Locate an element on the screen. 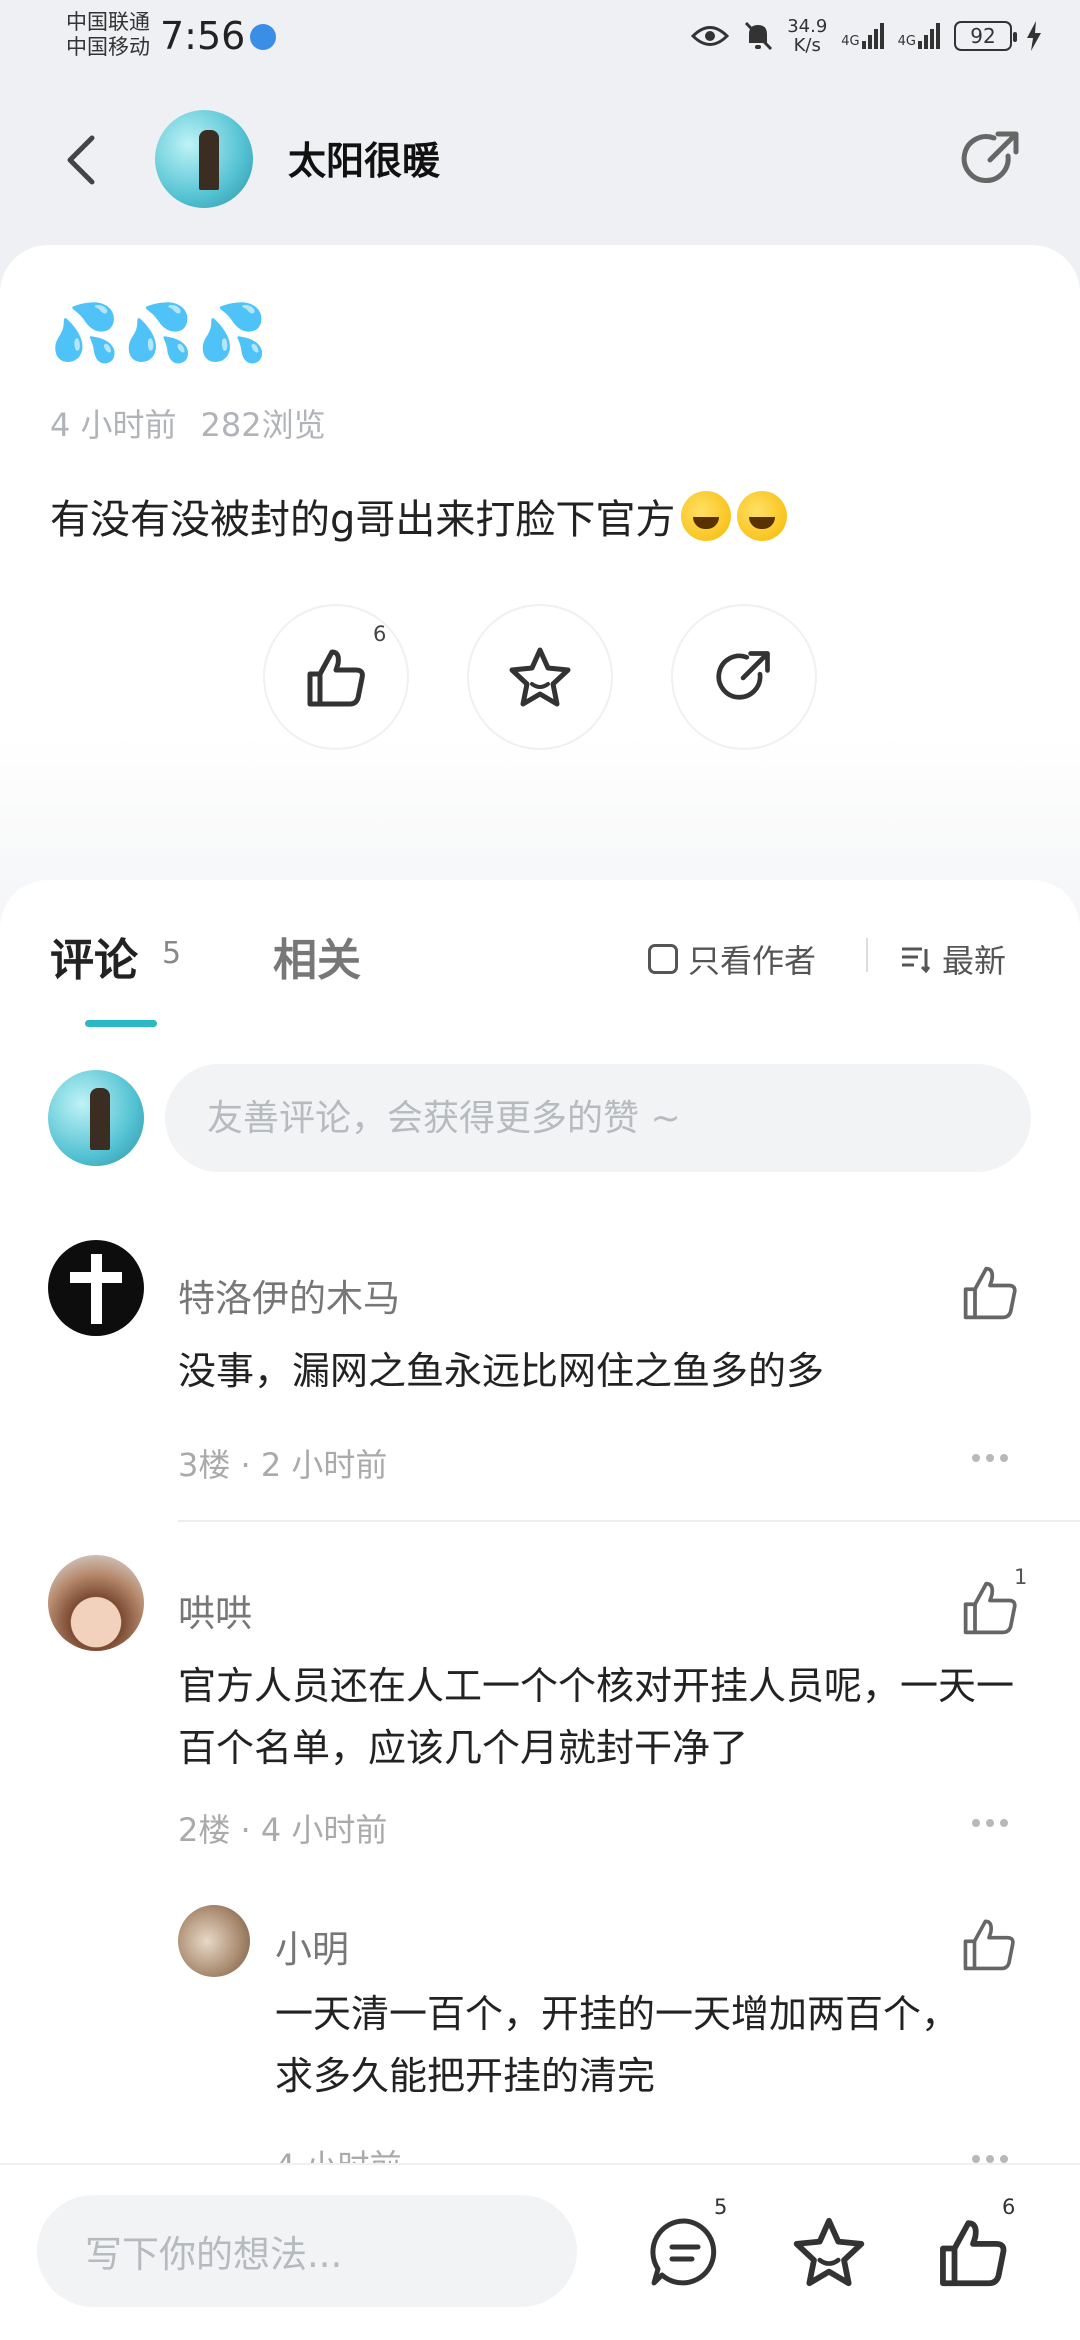  post-like-count: 6 is located at coordinates (380, 634).